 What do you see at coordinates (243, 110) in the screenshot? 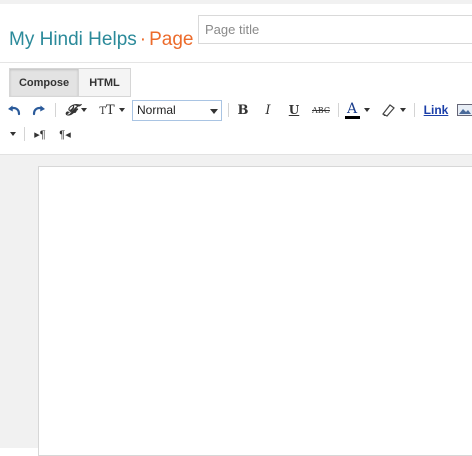
I see `bold-button: B` at bounding box center [243, 110].